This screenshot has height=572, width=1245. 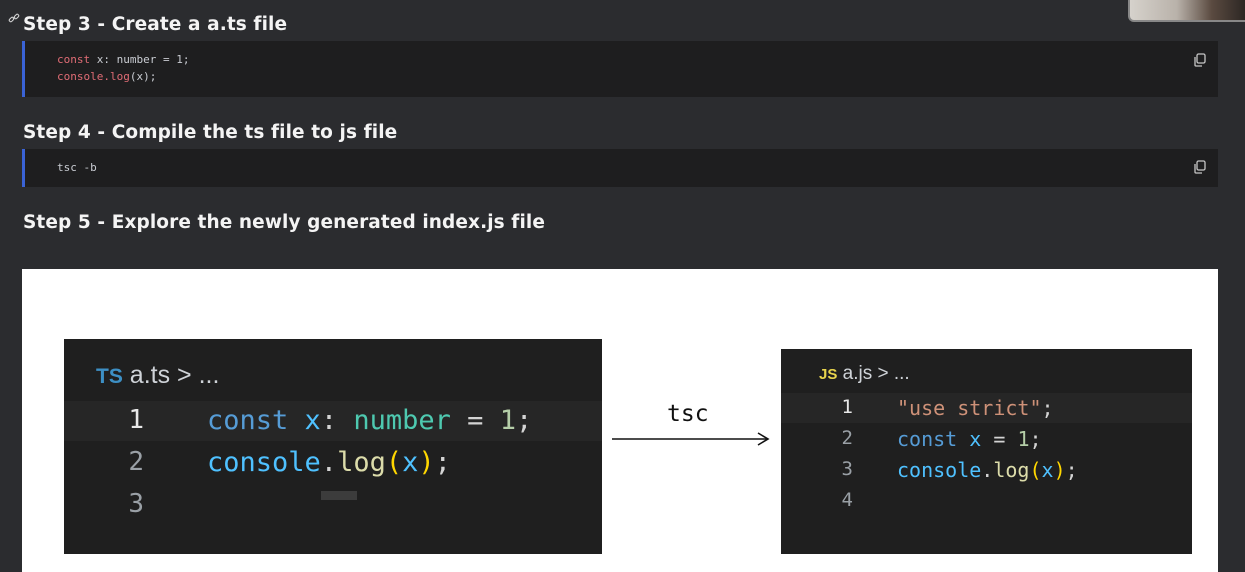 I want to click on webcam-overlay, so click(x=1186, y=11).